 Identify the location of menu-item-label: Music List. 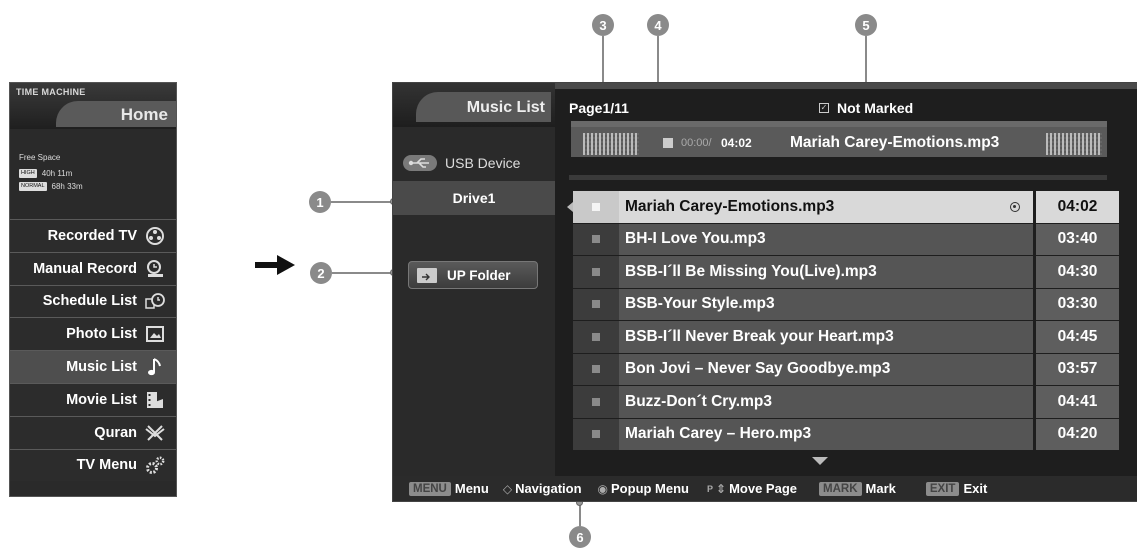
(101, 367).